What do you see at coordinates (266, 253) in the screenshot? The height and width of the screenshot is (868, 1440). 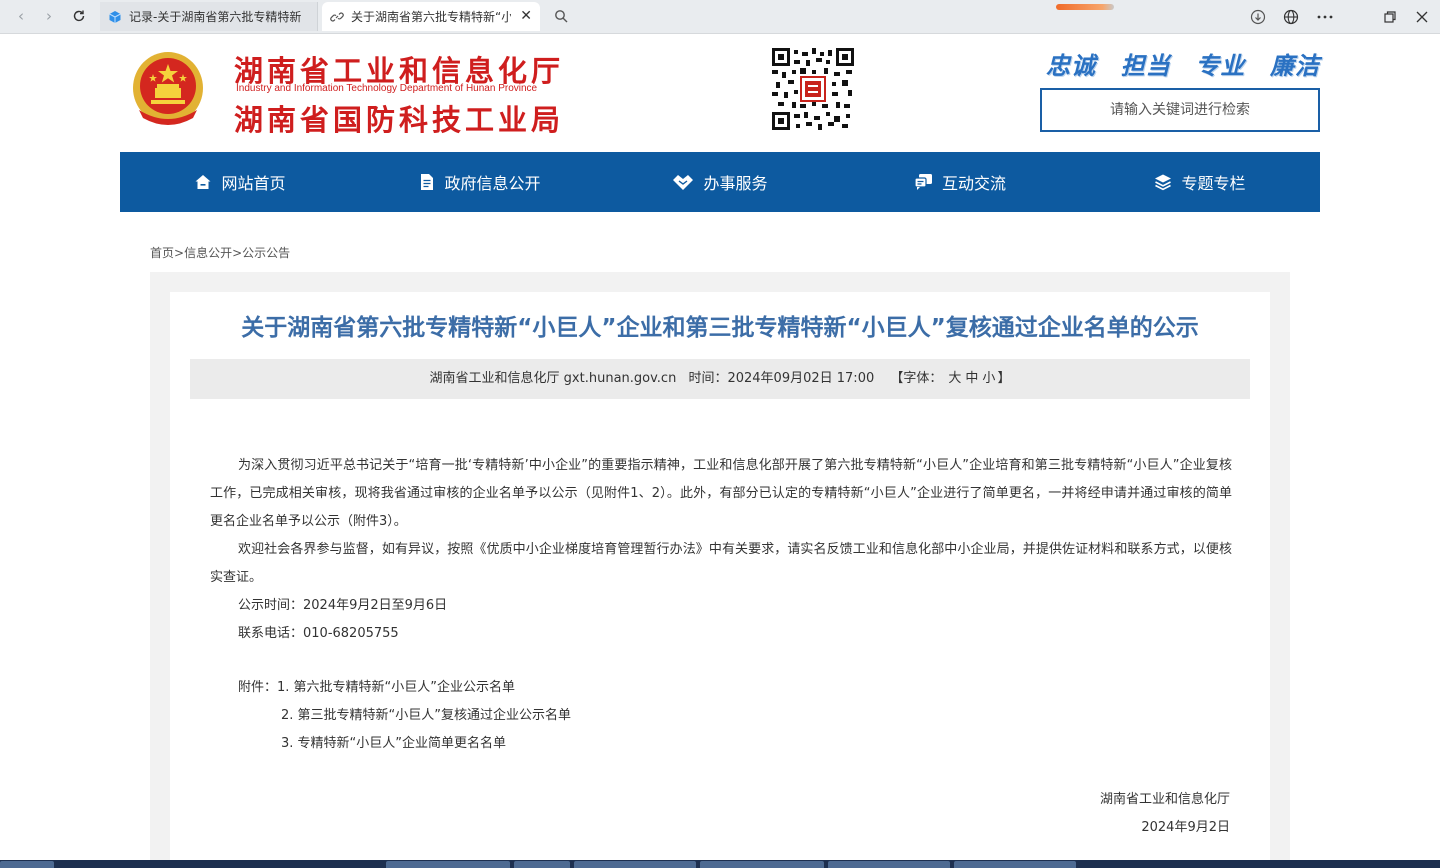 I see `breadcrumb-notice-link: 公示公告` at bounding box center [266, 253].